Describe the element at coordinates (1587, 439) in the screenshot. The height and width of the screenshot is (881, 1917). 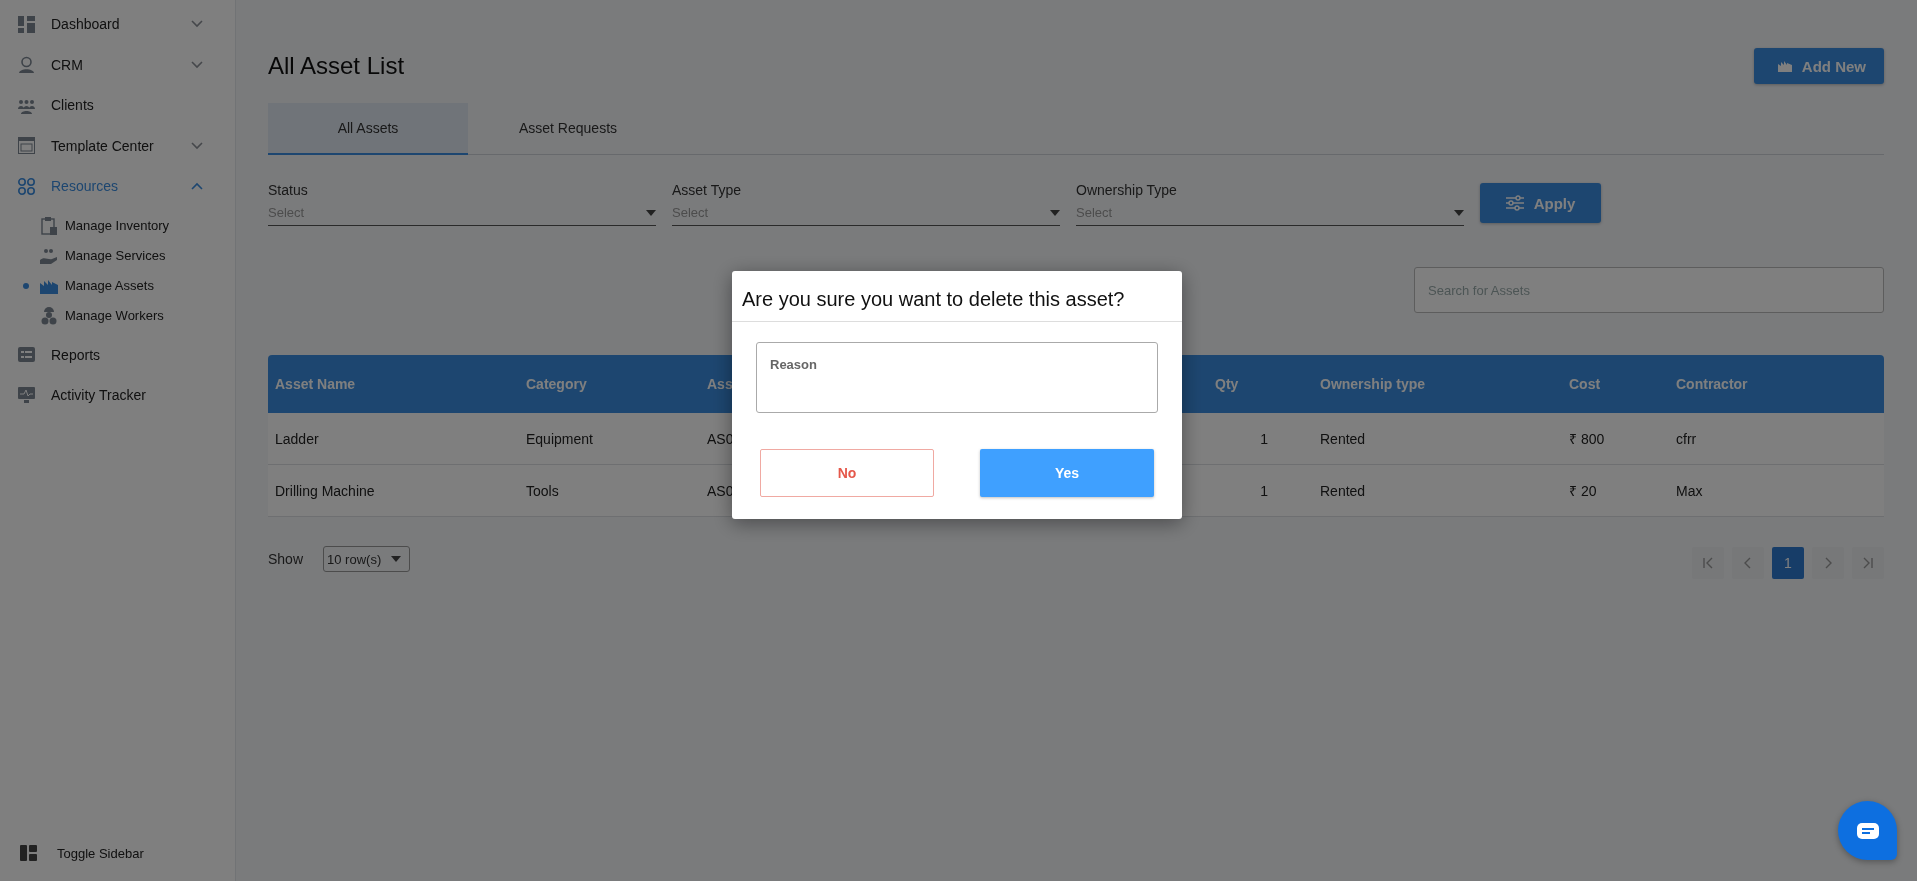
I see `table-cell-text: ₹ 800` at that location.